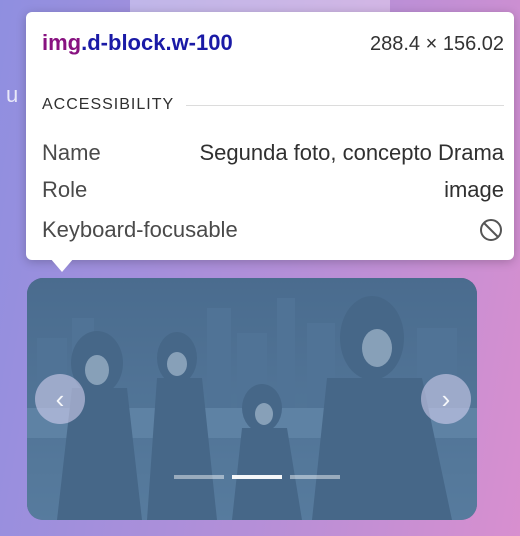 Image resolution: width=520 pixels, height=536 pixels. I want to click on accessibility-row-name: Name Segunda foto, concepto Drama, so click(273, 153).